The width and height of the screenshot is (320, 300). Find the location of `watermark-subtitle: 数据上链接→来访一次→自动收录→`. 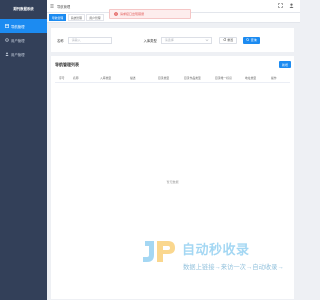

watermark-subtitle: 数据上链接→来访一次→自动收录→ is located at coordinates (233, 267).